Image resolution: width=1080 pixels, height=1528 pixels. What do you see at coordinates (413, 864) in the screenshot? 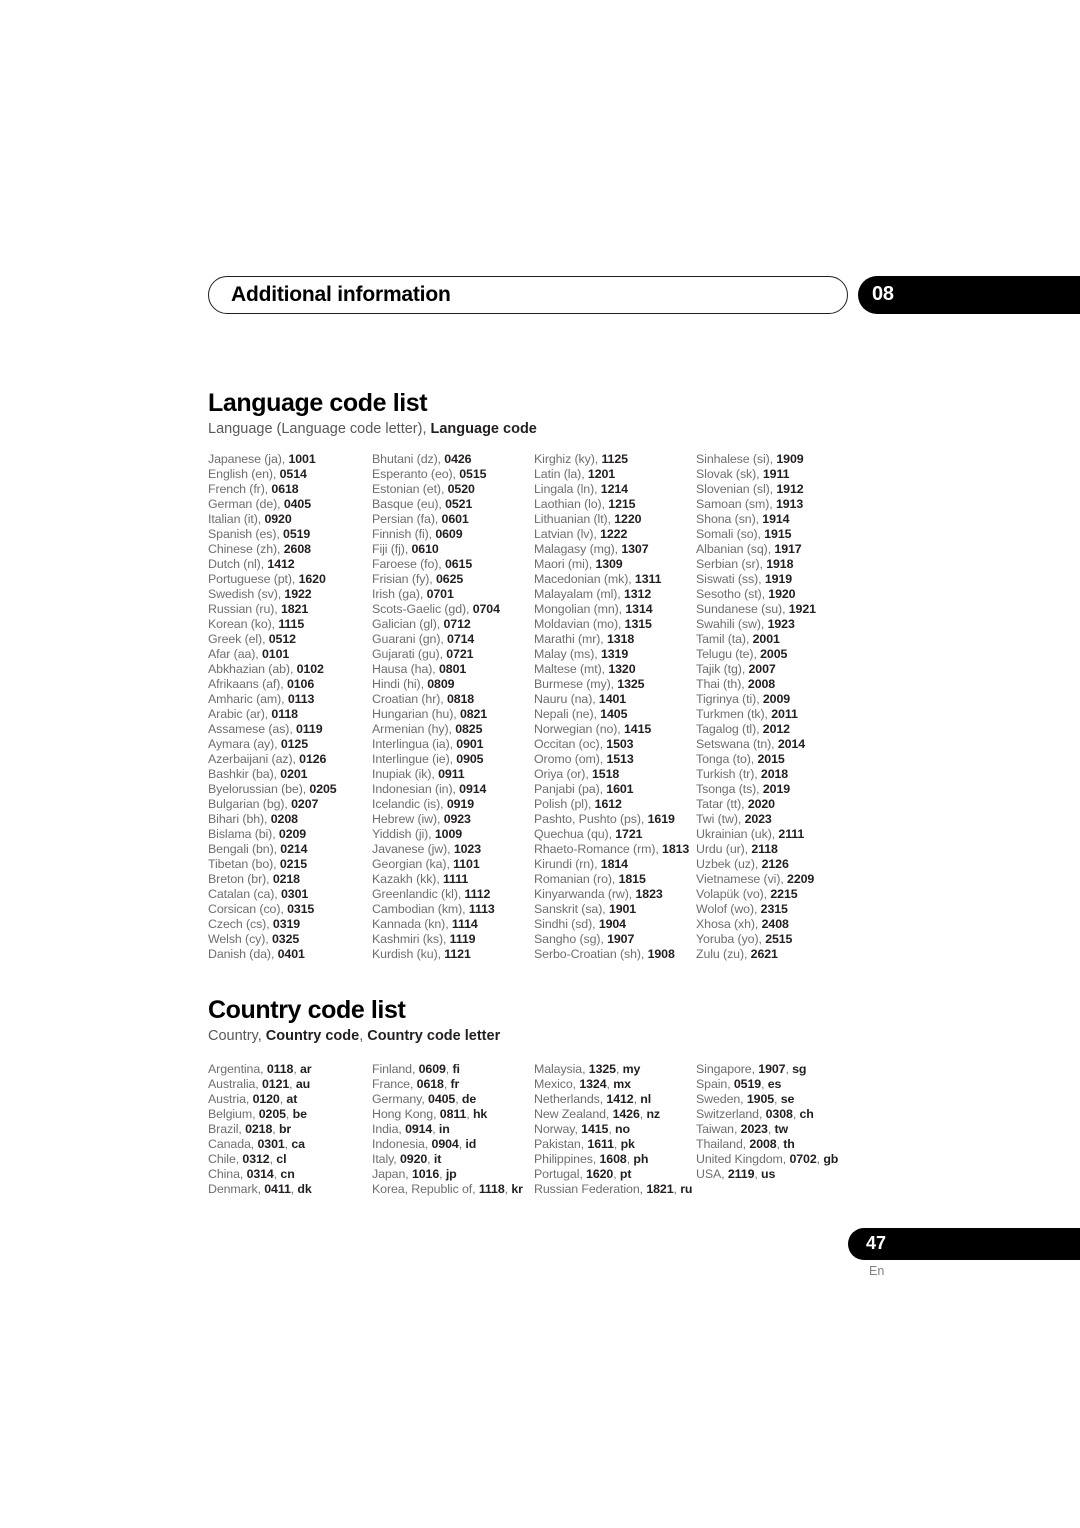
I see `language-code-name: Georgian (ka),` at bounding box center [413, 864].